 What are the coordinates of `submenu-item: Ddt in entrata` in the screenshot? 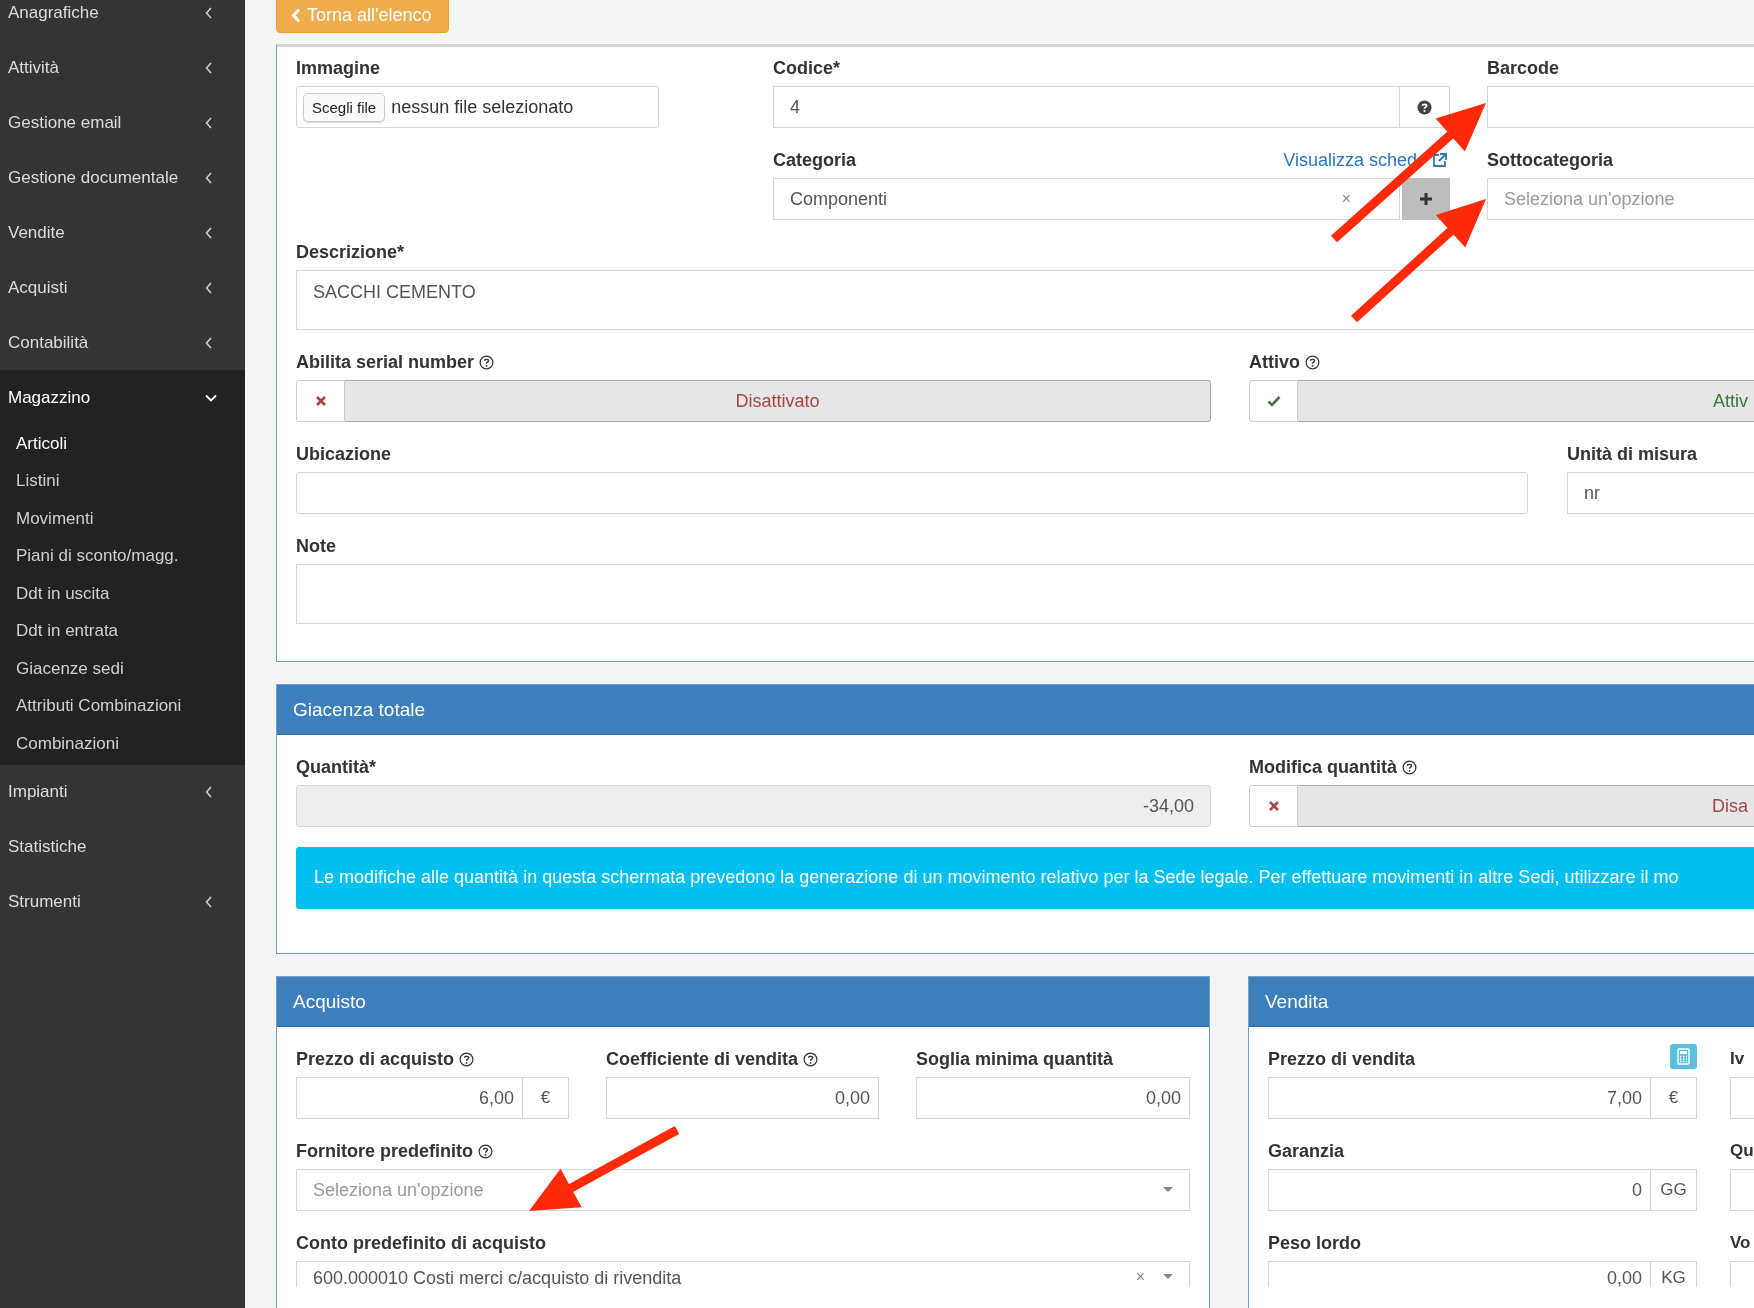 It's located at (122, 631).